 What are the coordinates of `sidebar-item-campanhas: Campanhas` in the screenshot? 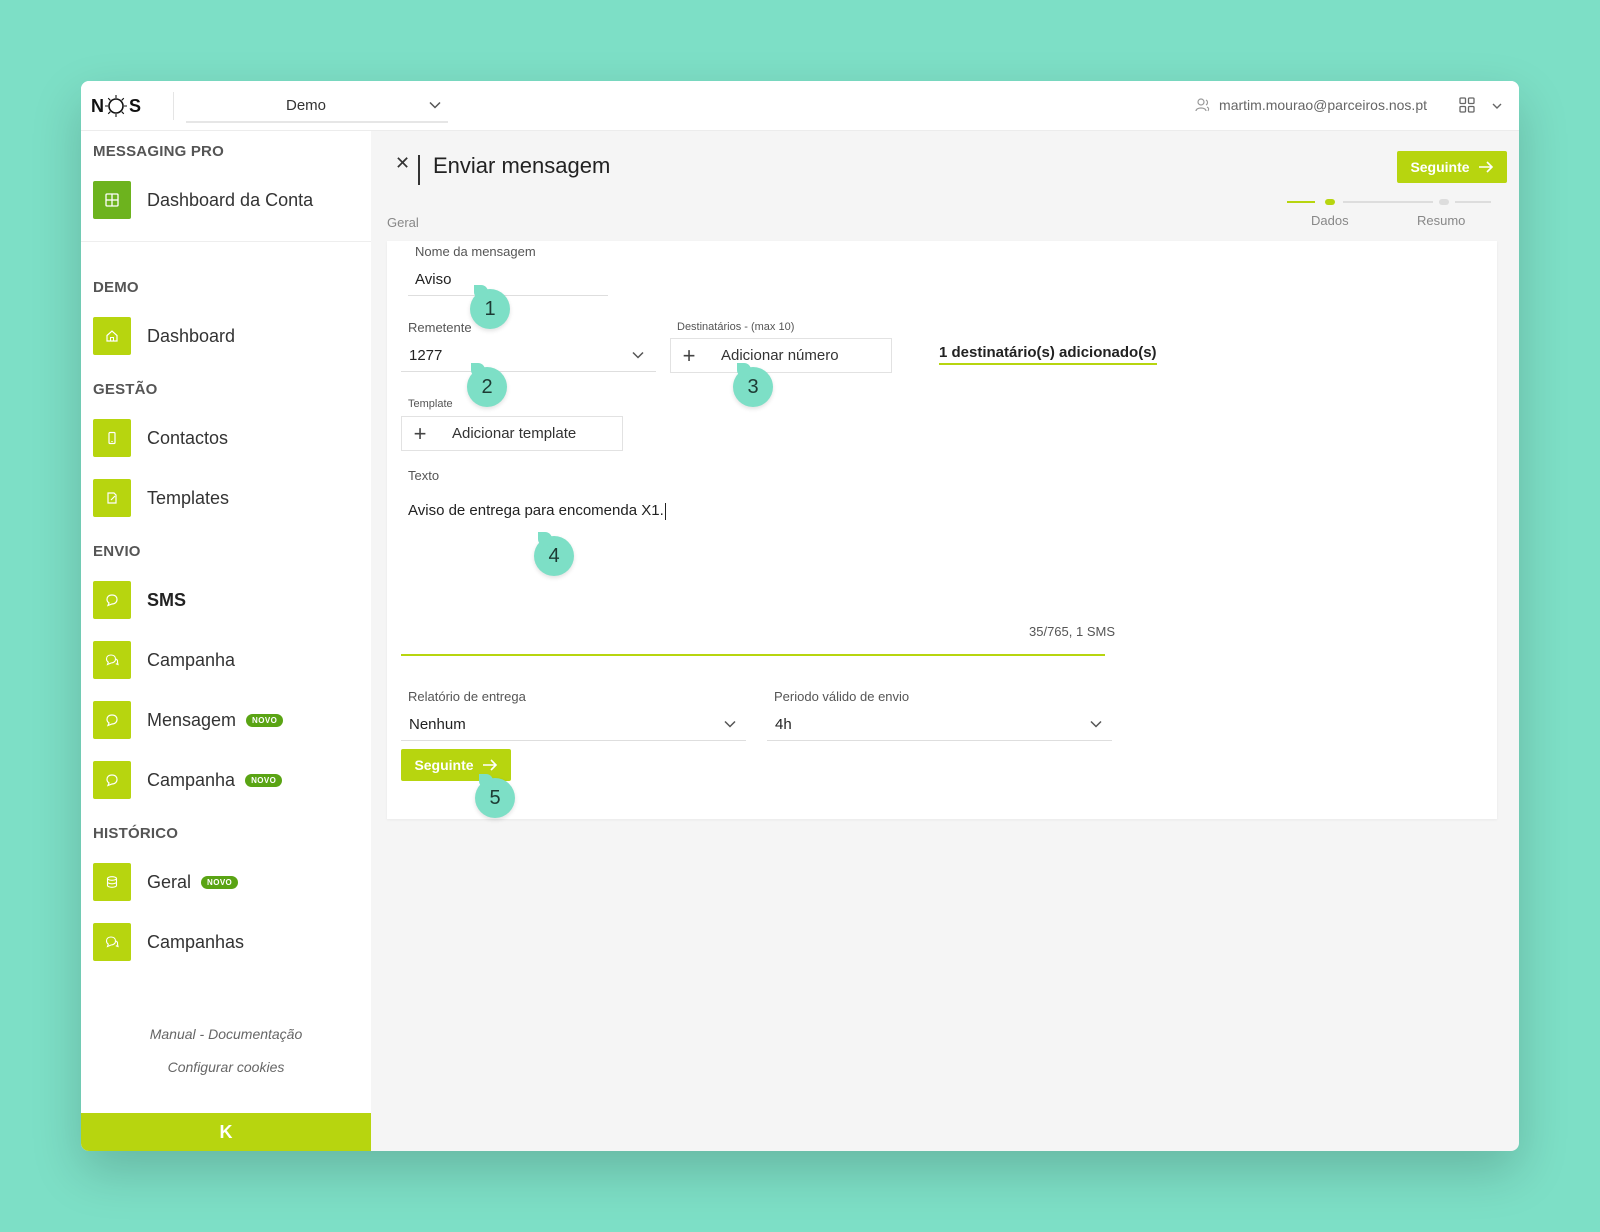 It's located at (168, 942).